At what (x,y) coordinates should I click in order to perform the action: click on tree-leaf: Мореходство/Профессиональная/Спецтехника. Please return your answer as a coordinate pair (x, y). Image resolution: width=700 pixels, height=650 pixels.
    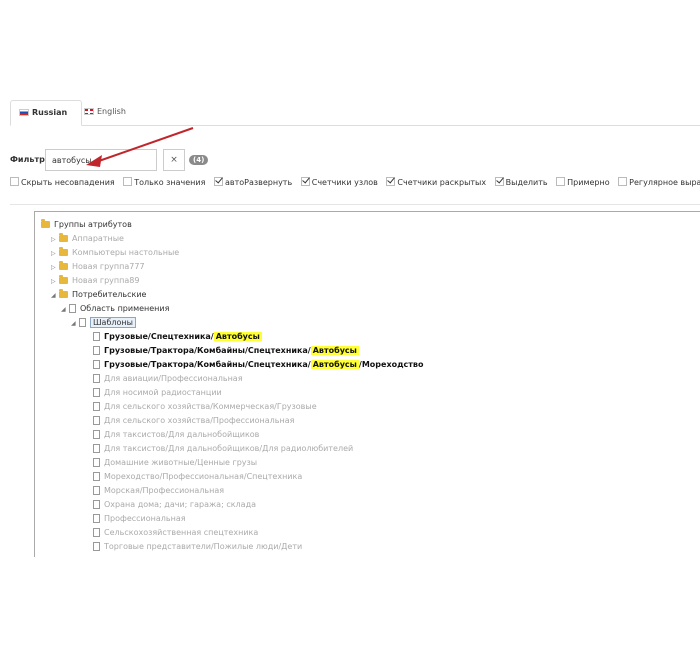
    Looking at the image, I should click on (197, 476).